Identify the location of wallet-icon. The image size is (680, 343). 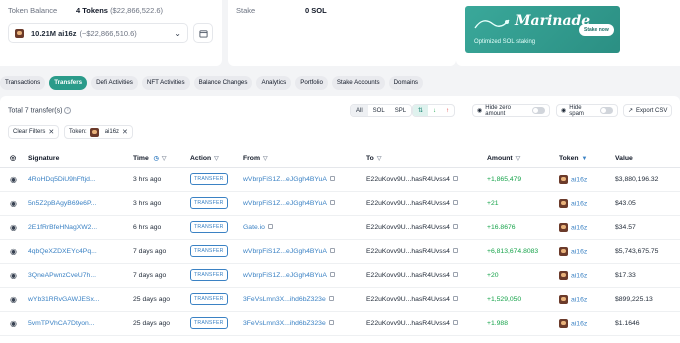
(203, 33).